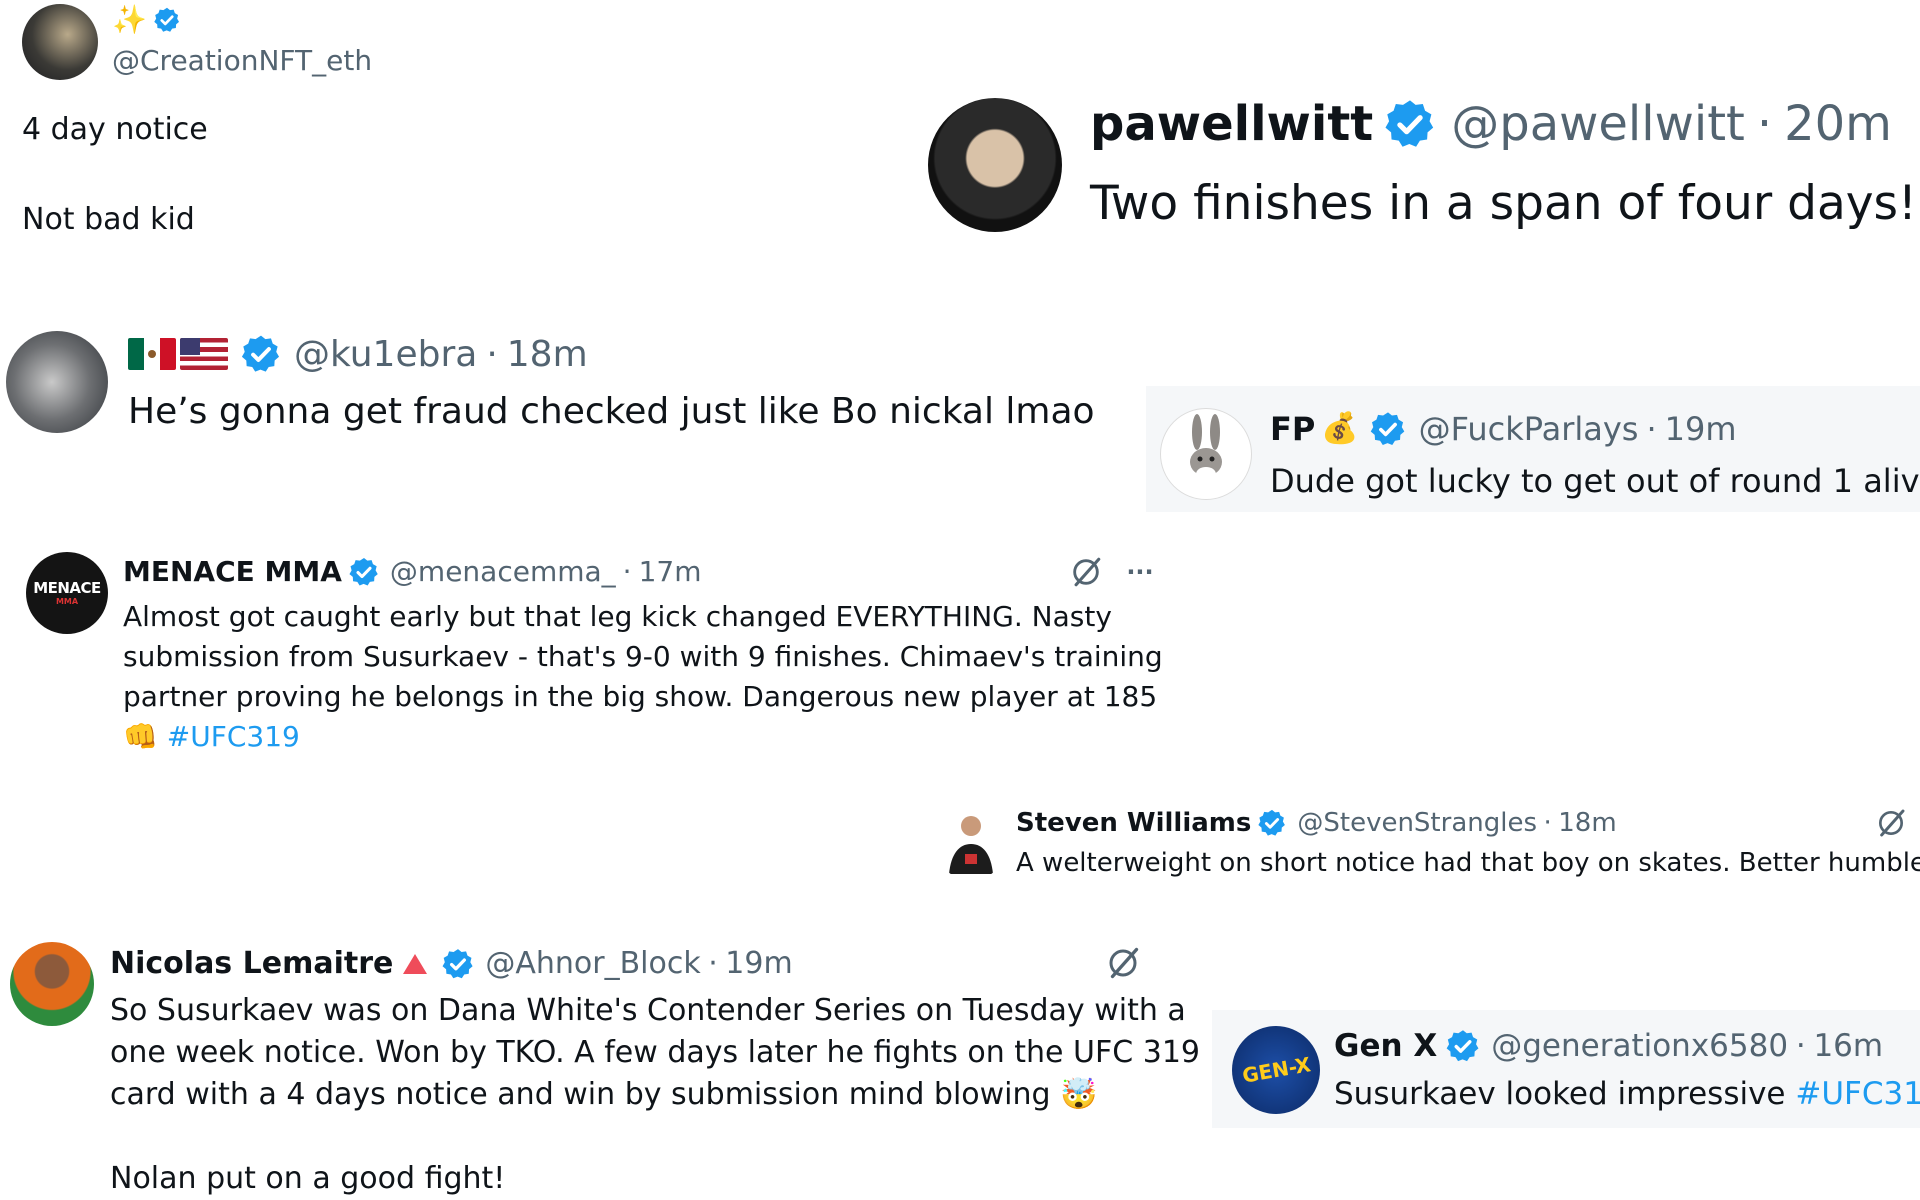  What do you see at coordinates (115, 129) in the screenshot?
I see `tweet-line: 4 day notice` at bounding box center [115, 129].